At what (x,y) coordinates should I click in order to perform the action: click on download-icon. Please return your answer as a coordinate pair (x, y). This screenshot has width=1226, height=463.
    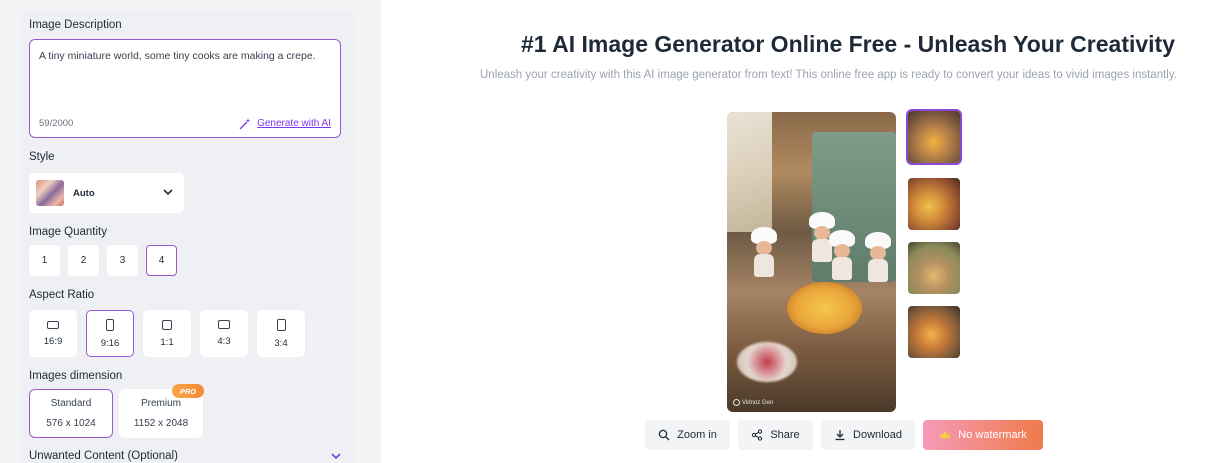
    Looking at the image, I should click on (840, 435).